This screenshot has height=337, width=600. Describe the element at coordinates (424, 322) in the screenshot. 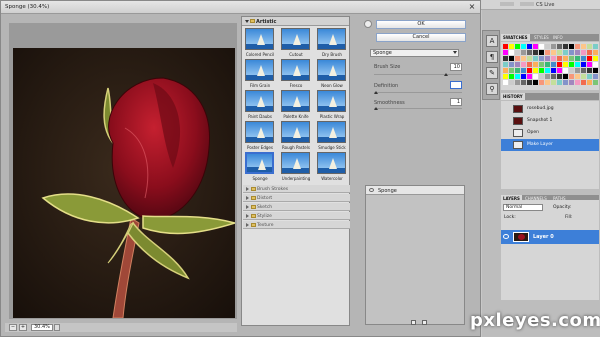

I see `trash-icon` at that location.